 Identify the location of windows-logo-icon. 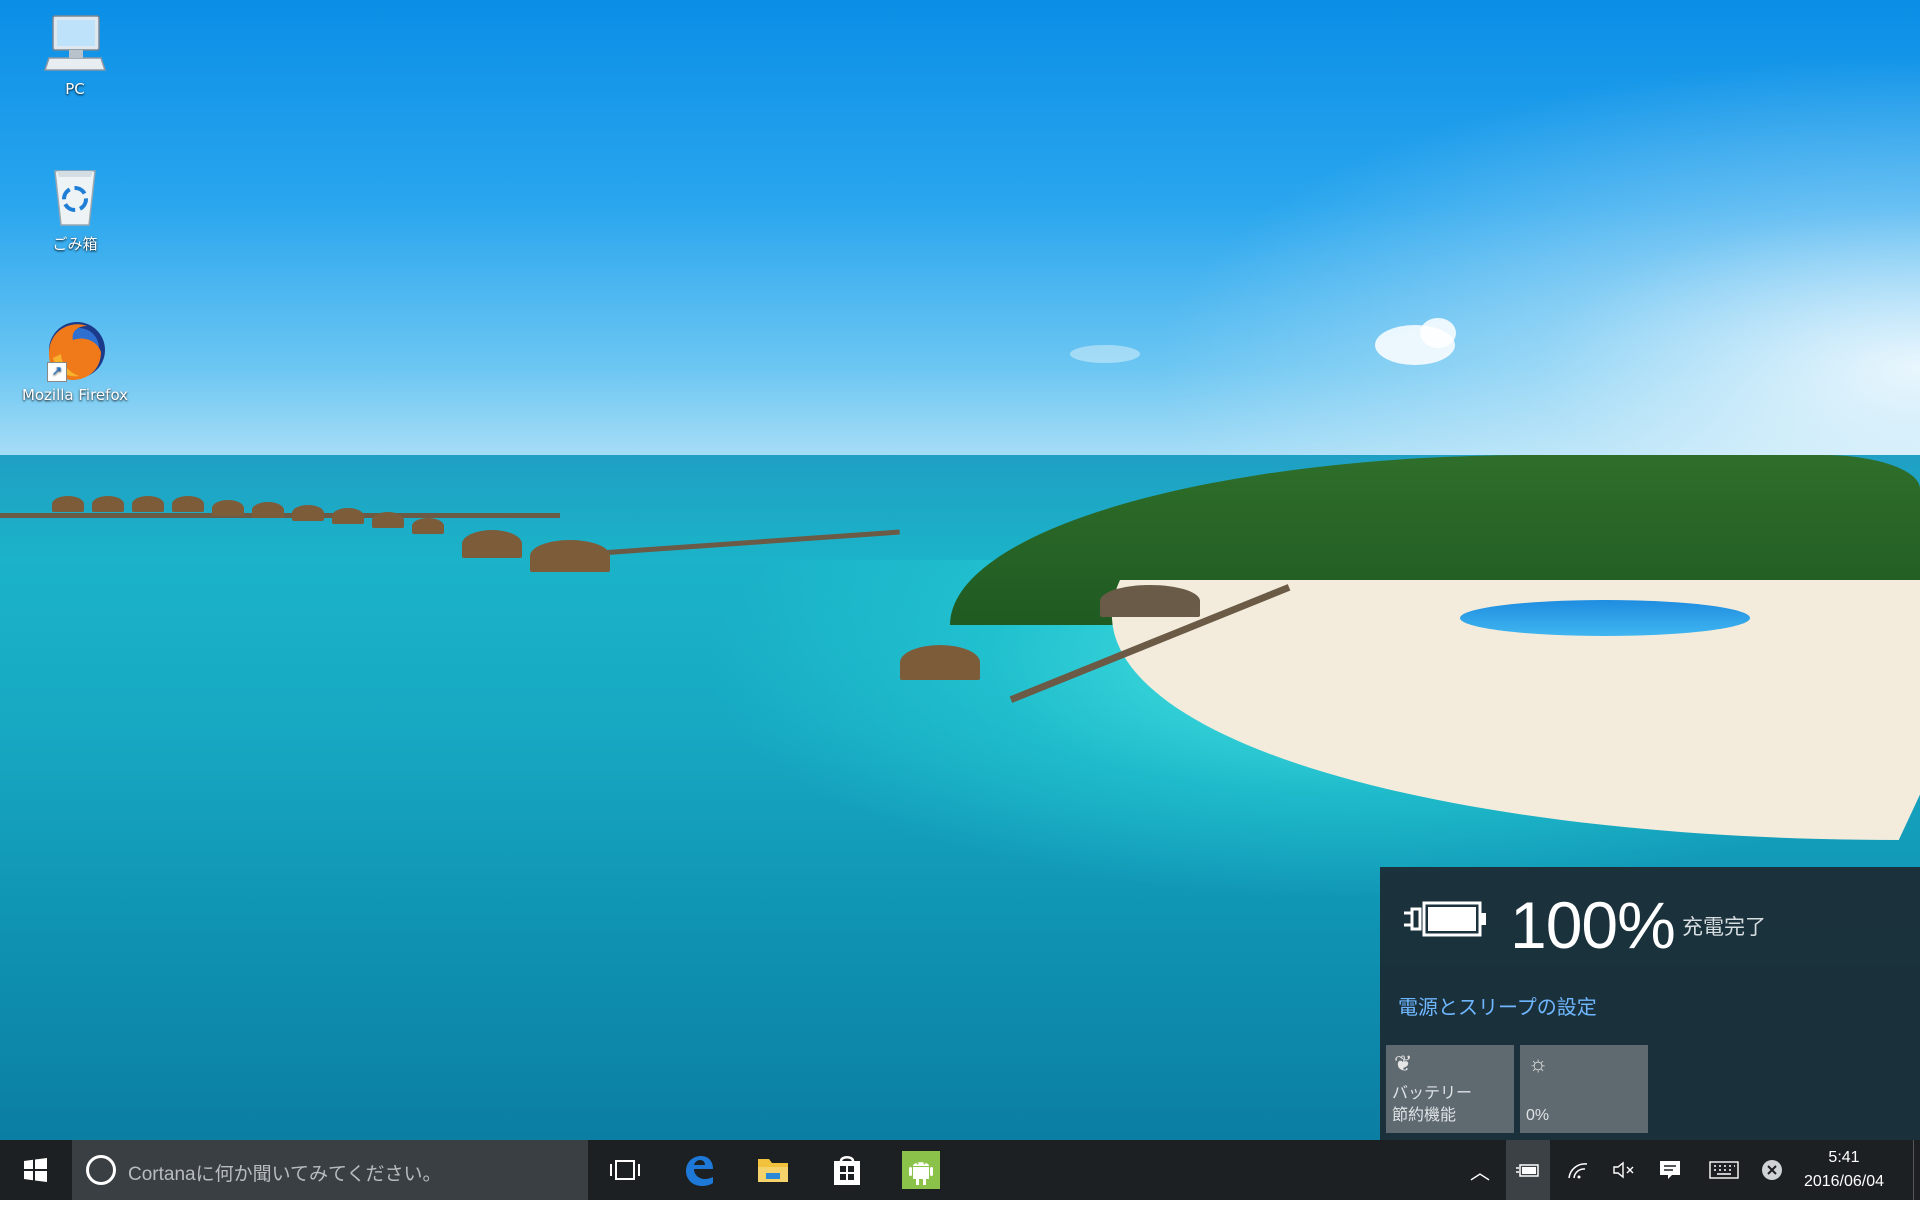
(35, 1170).